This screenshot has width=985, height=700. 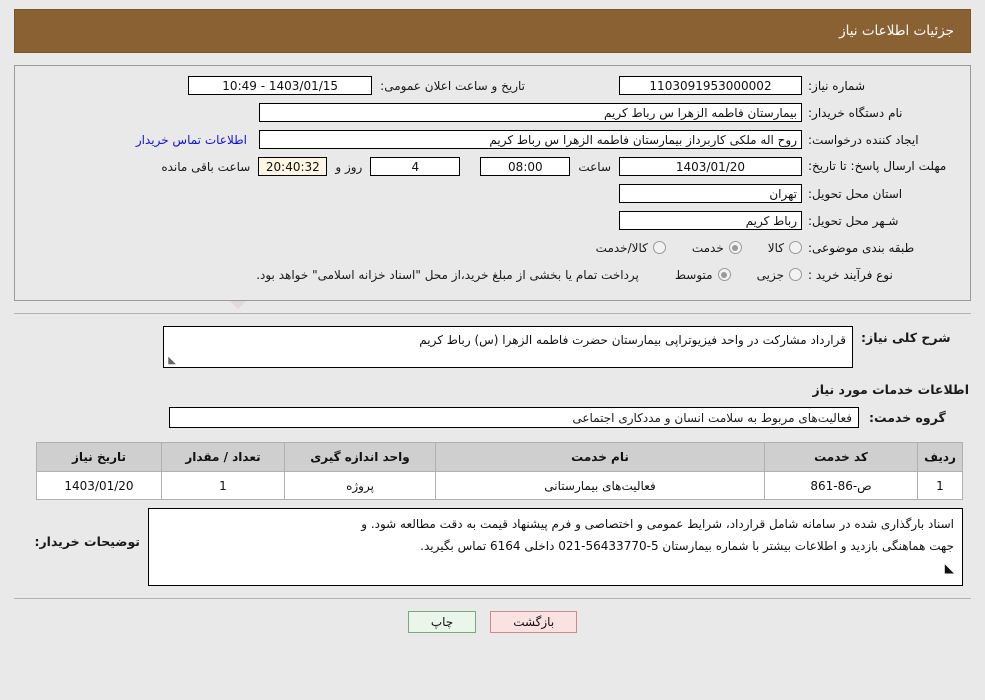 What do you see at coordinates (191, 140) in the screenshot?
I see `buyer-contact-link: اطلاعات تماس خریدار` at bounding box center [191, 140].